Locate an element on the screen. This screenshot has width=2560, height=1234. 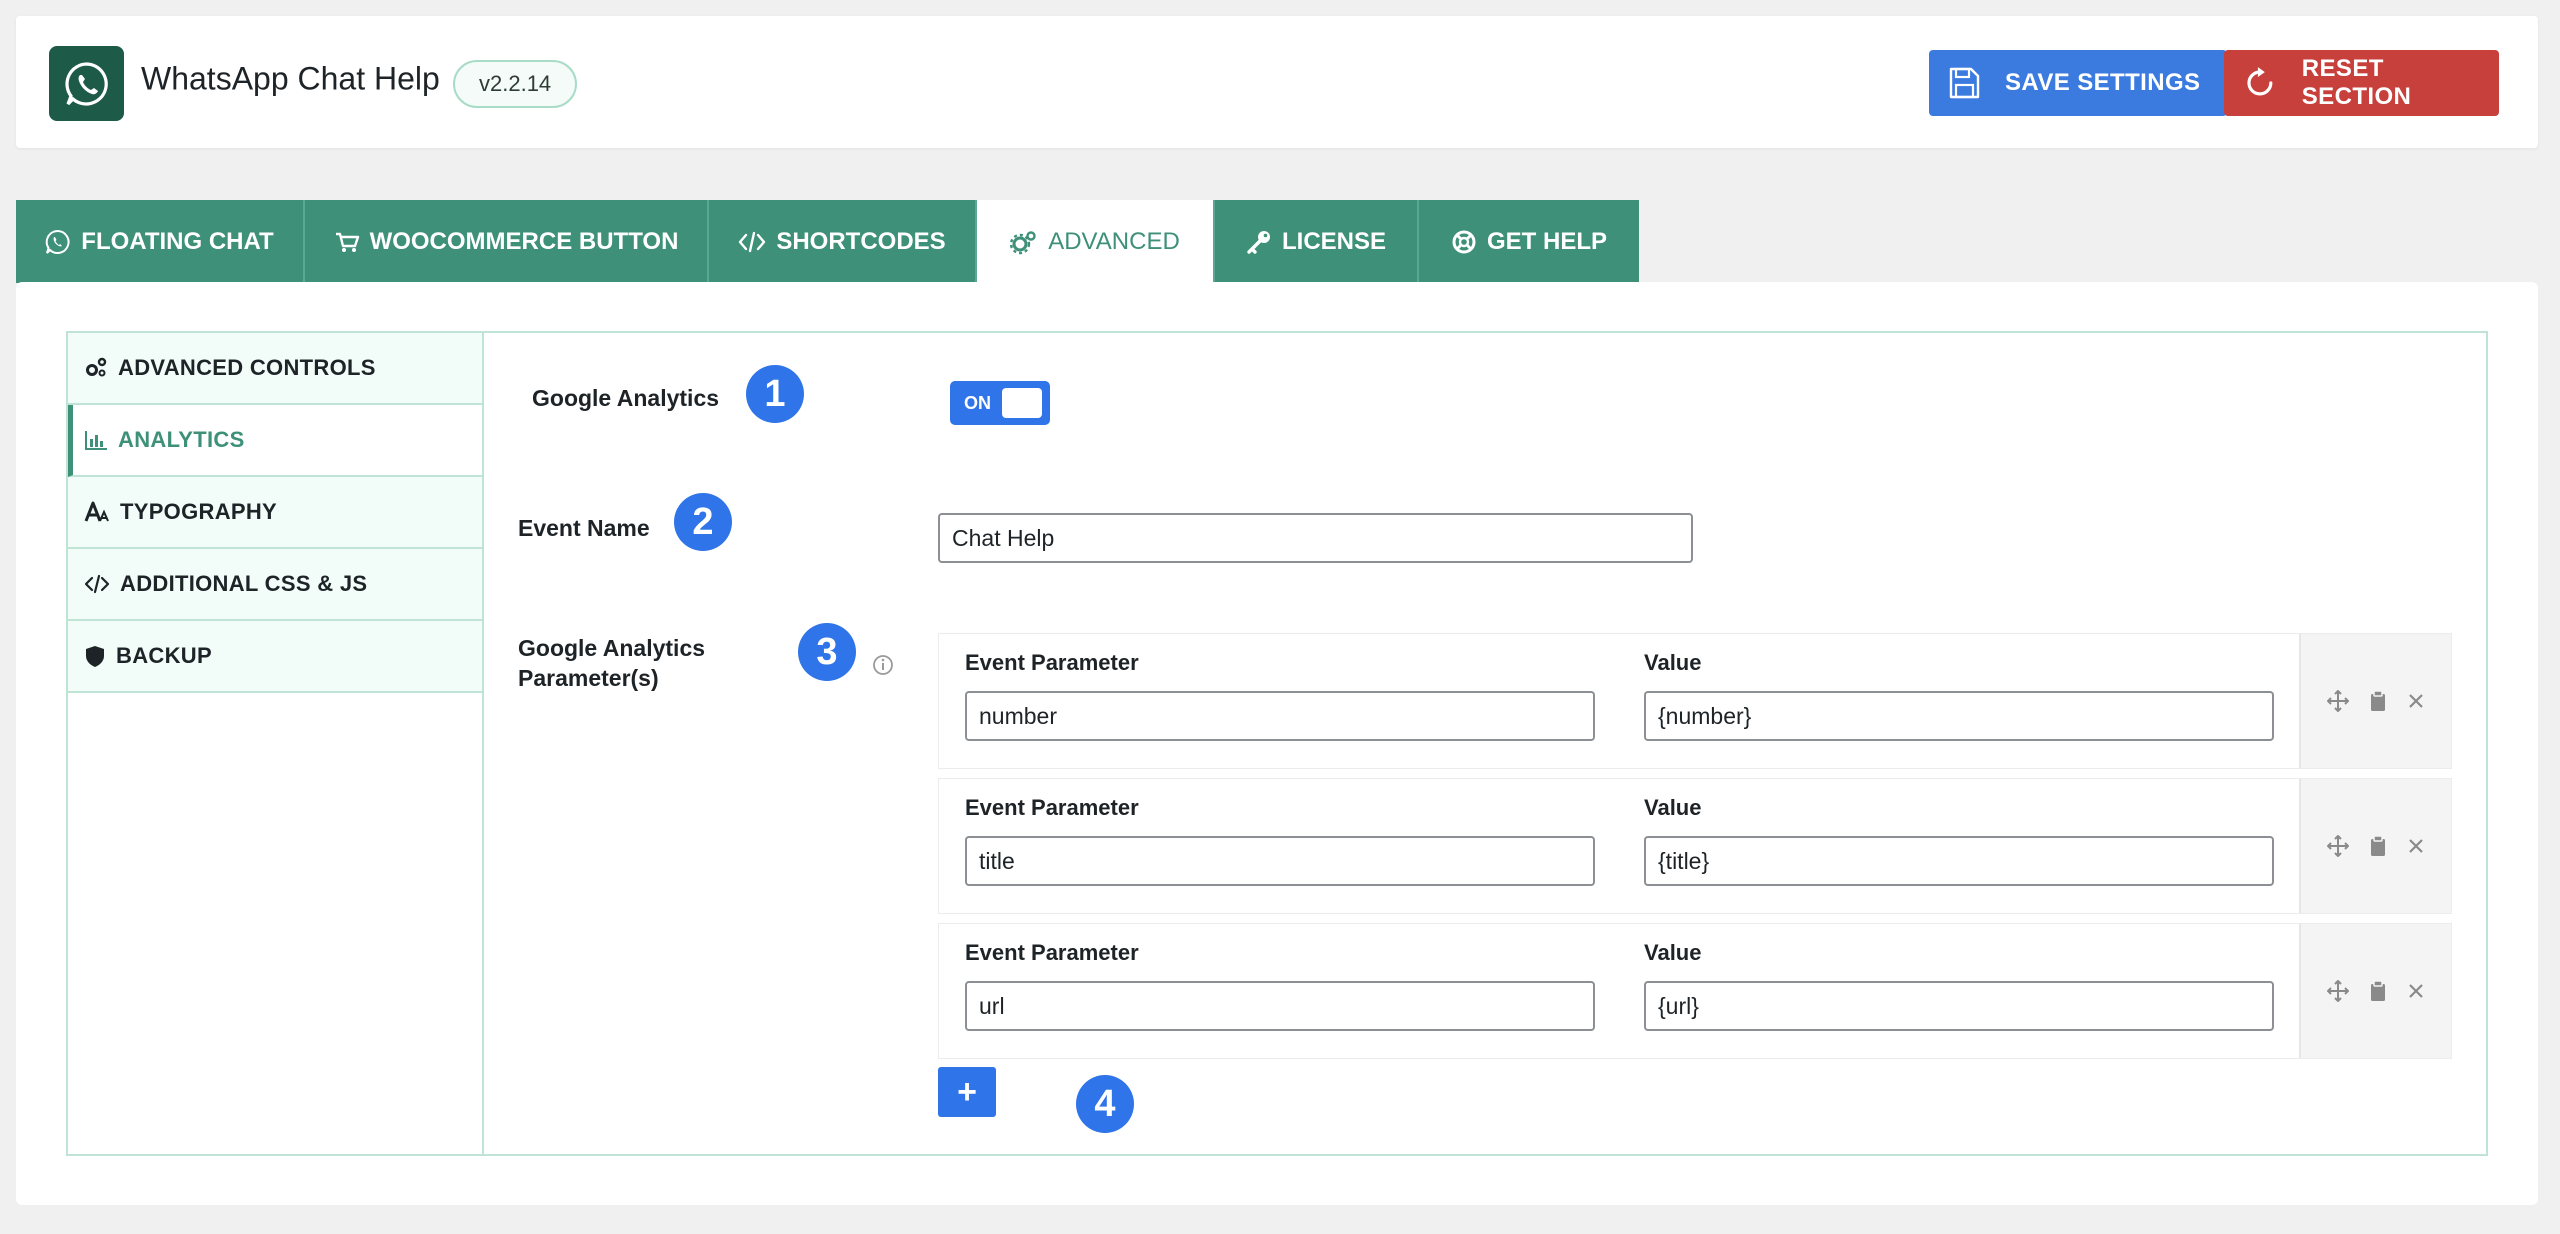
tab-get-help: GET HELP is located at coordinates (1529, 241).